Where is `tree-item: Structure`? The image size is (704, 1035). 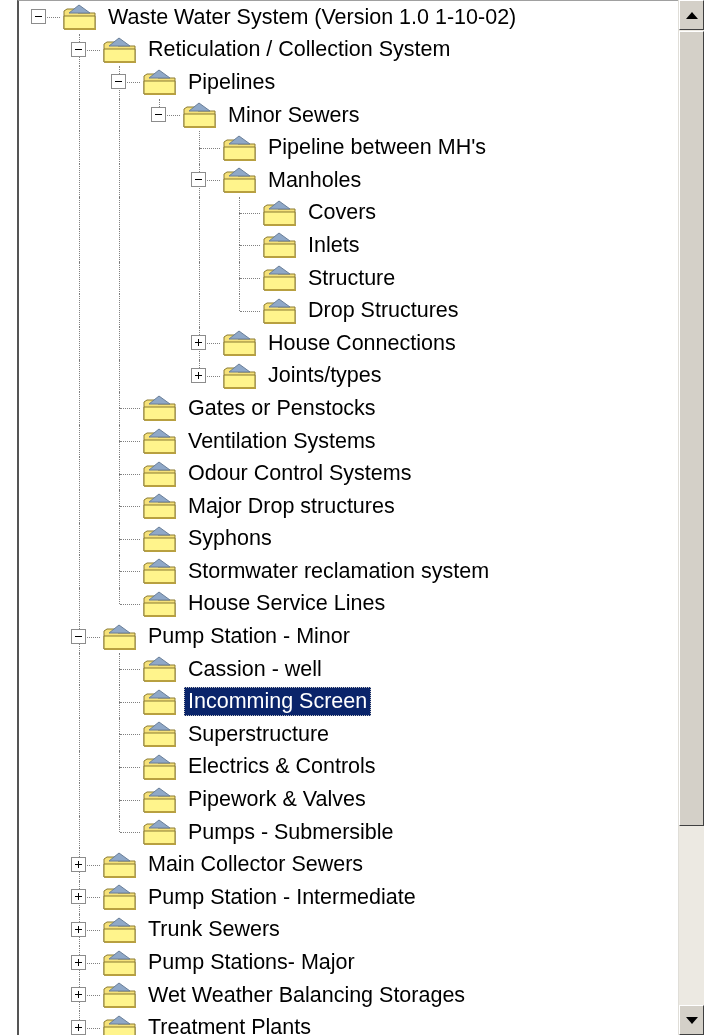
tree-item: Structure is located at coordinates (352, 278).